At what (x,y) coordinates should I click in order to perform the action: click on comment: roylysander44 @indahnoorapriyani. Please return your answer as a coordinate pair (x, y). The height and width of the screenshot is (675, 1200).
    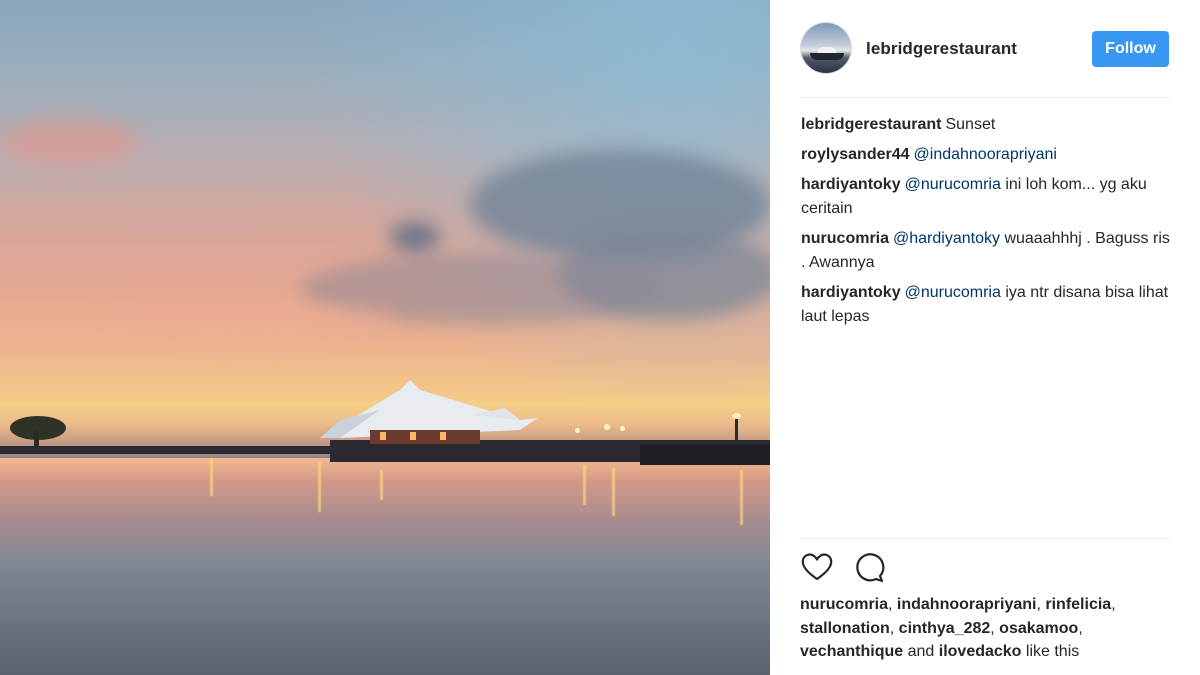
    Looking at the image, I should click on (987, 155).